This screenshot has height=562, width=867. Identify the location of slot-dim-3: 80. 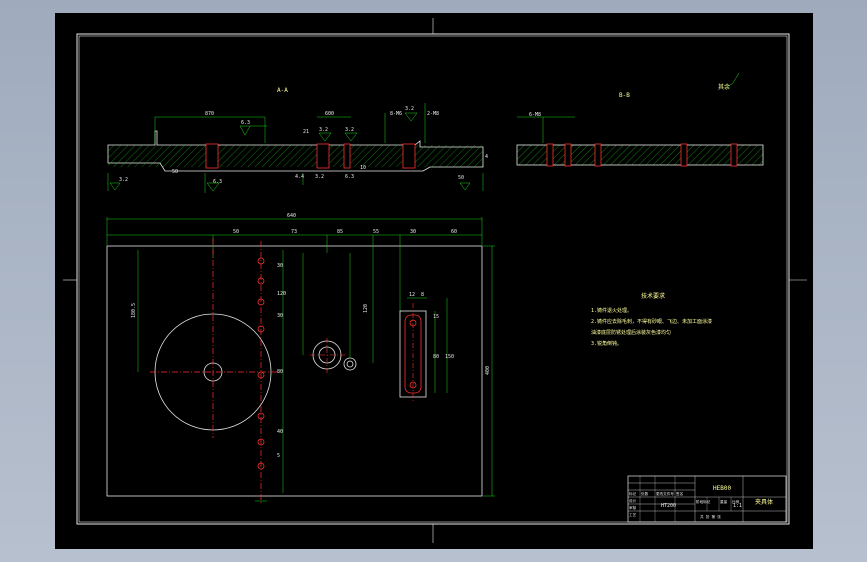
(436, 357).